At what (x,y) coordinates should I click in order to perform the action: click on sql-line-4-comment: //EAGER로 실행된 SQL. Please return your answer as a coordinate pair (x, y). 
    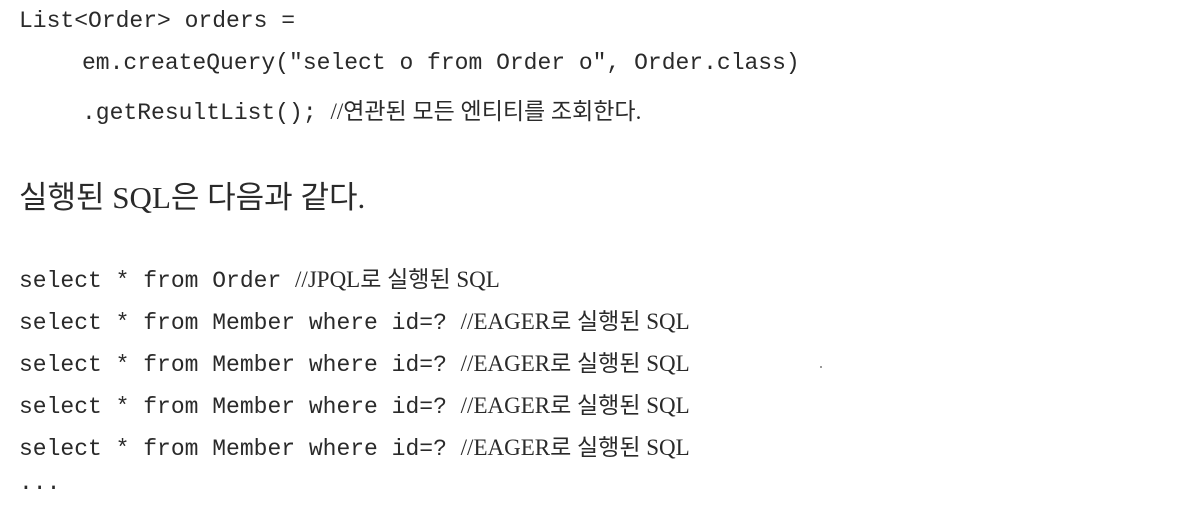
    Looking at the image, I should click on (575, 405).